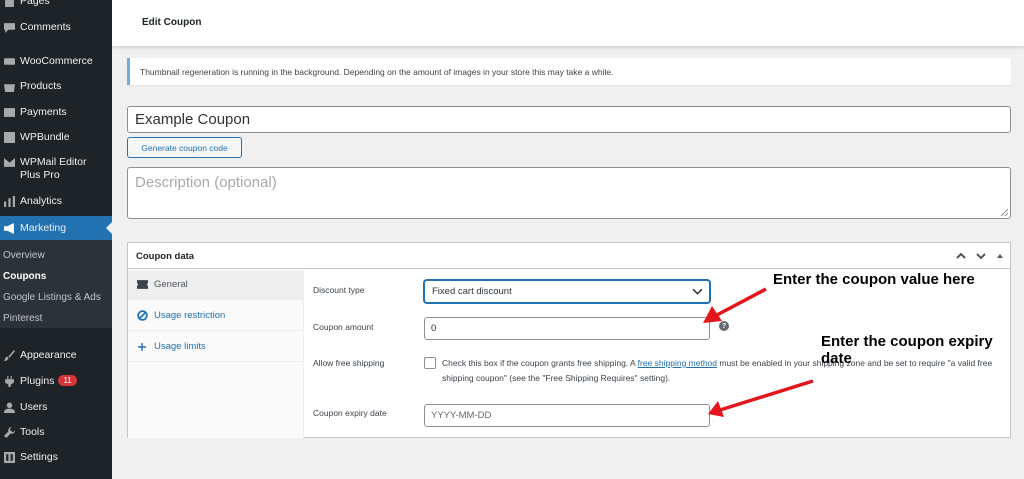 The width and height of the screenshot is (1024, 479). I want to click on submenu-pinterest: Pinterest, so click(22, 318).